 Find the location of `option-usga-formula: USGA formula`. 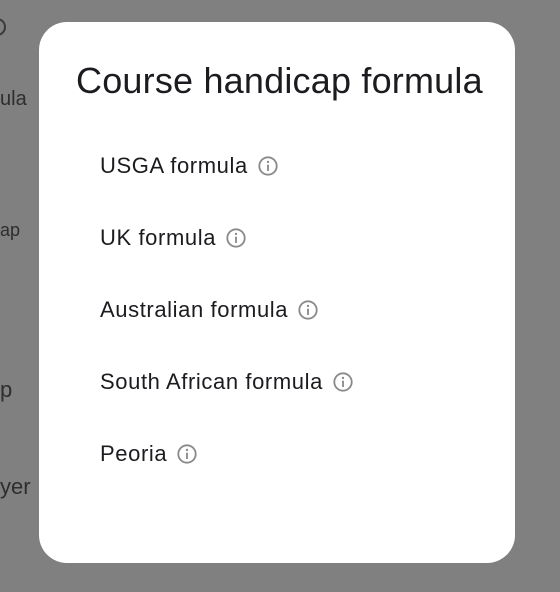

option-usga-formula: USGA formula is located at coordinates (277, 166).